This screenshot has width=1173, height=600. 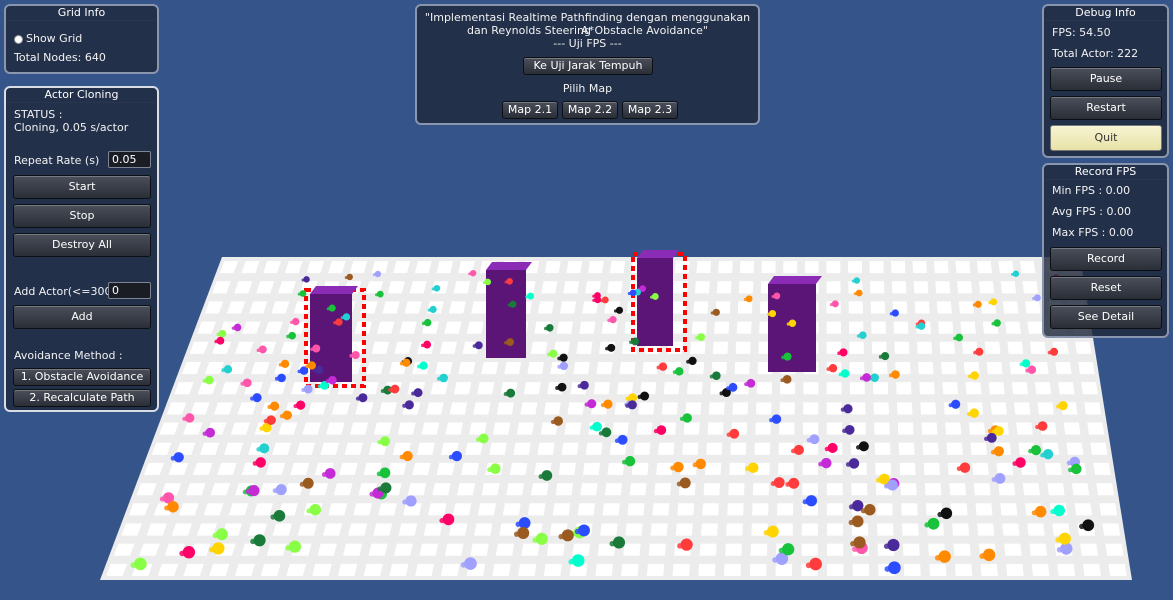 What do you see at coordinates (48, 38) in the screenshot?
I see `show-grid-toggle: Show Grid` at bounding box center [48, 38].